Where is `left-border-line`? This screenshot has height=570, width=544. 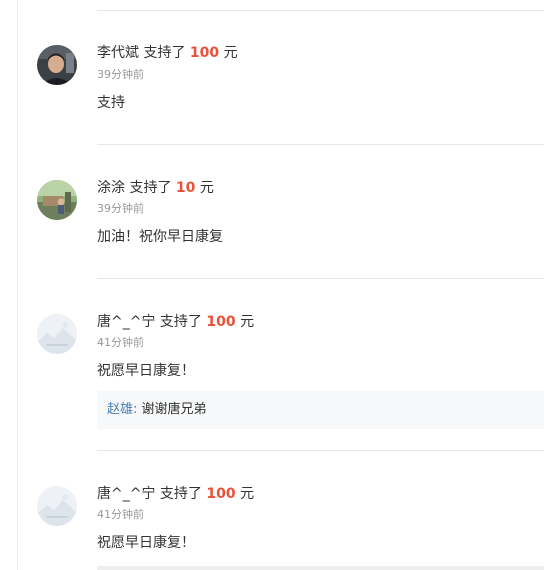
left-border-line is located at coordinates (17, 285).